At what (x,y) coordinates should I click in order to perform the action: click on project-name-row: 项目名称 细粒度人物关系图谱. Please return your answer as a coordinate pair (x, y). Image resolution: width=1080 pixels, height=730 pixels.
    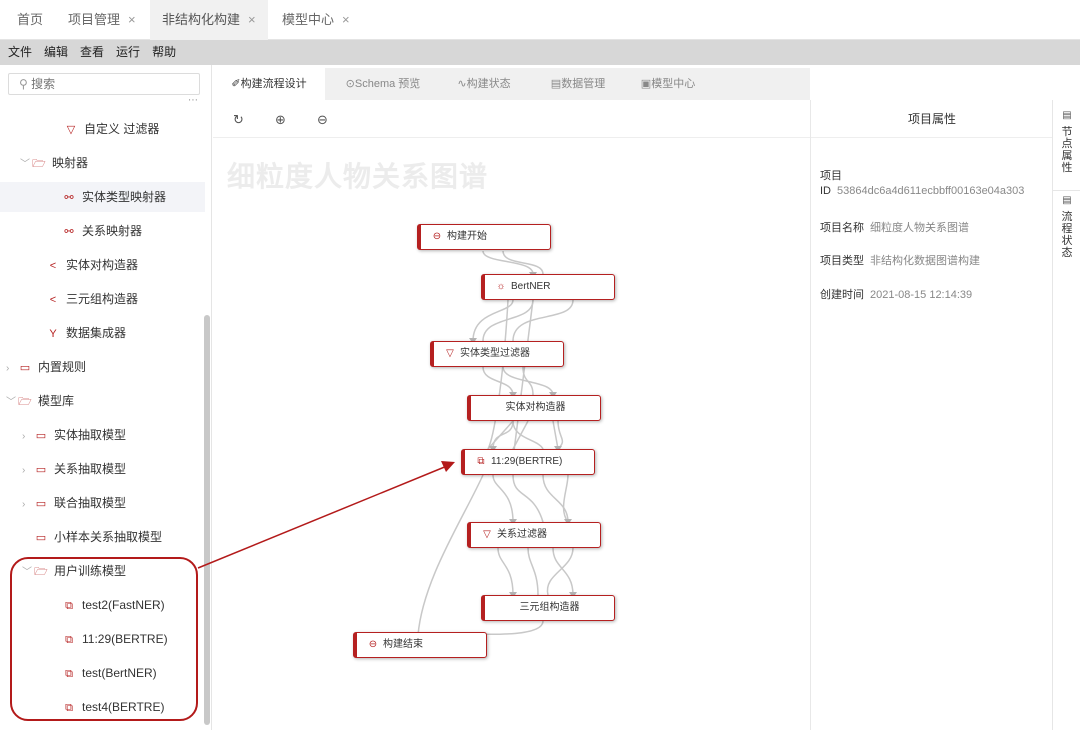
    Looking at the image, I should click on (894, 227).